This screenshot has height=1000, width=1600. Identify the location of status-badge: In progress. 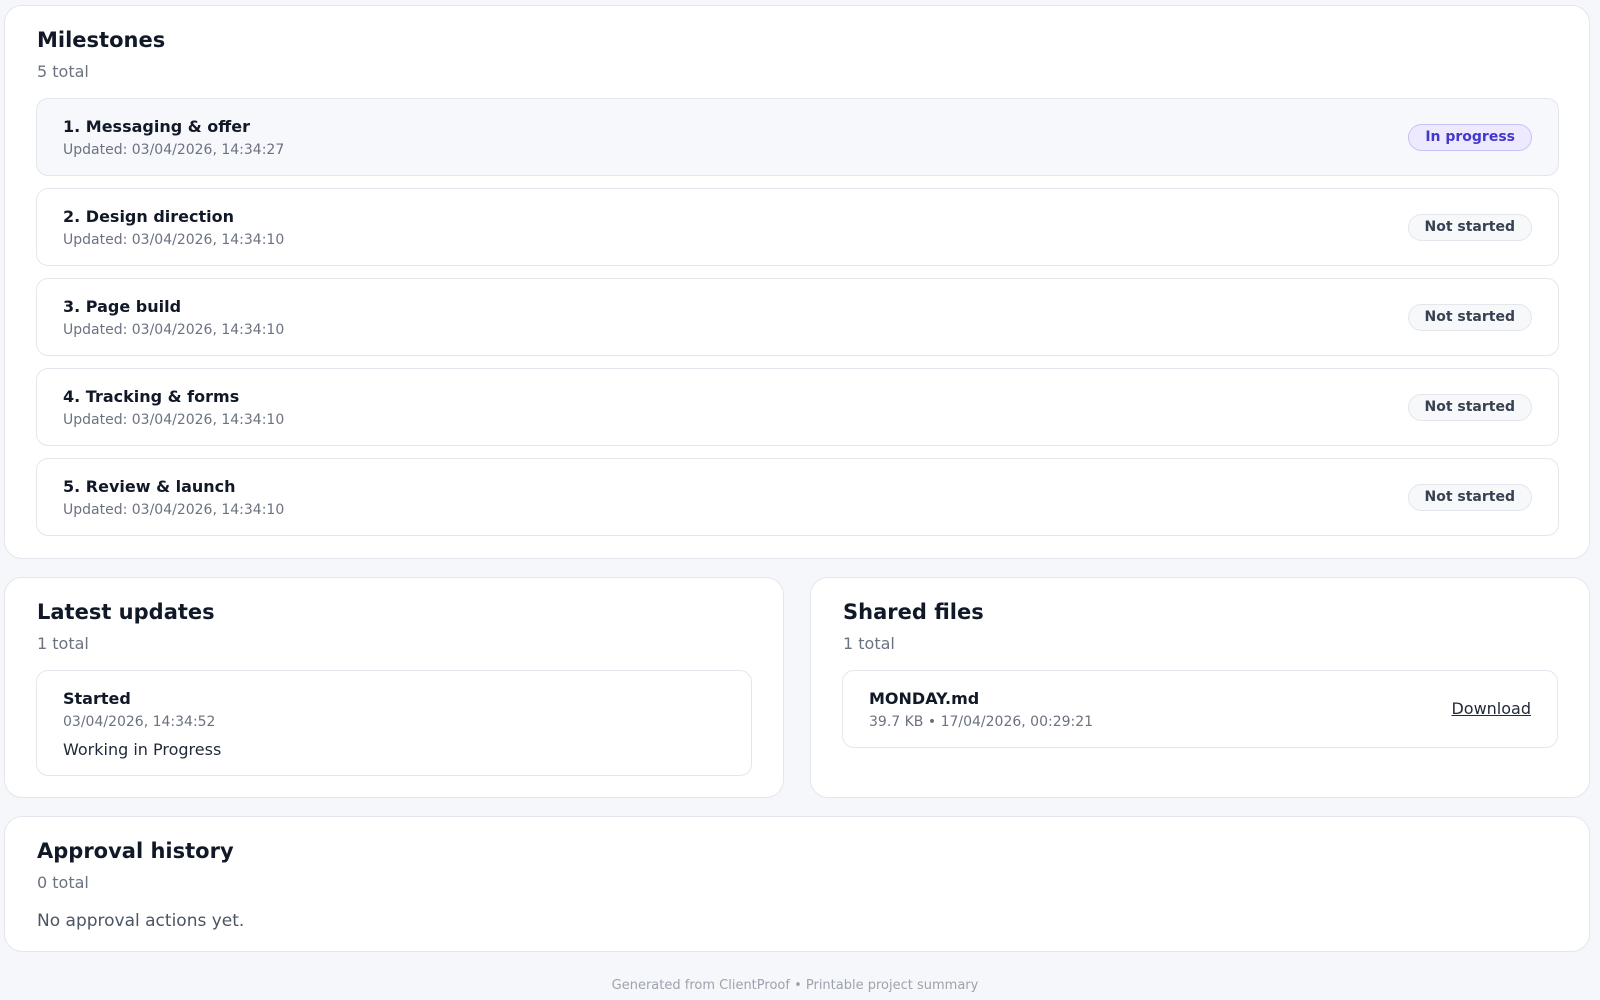
(1470, 137).